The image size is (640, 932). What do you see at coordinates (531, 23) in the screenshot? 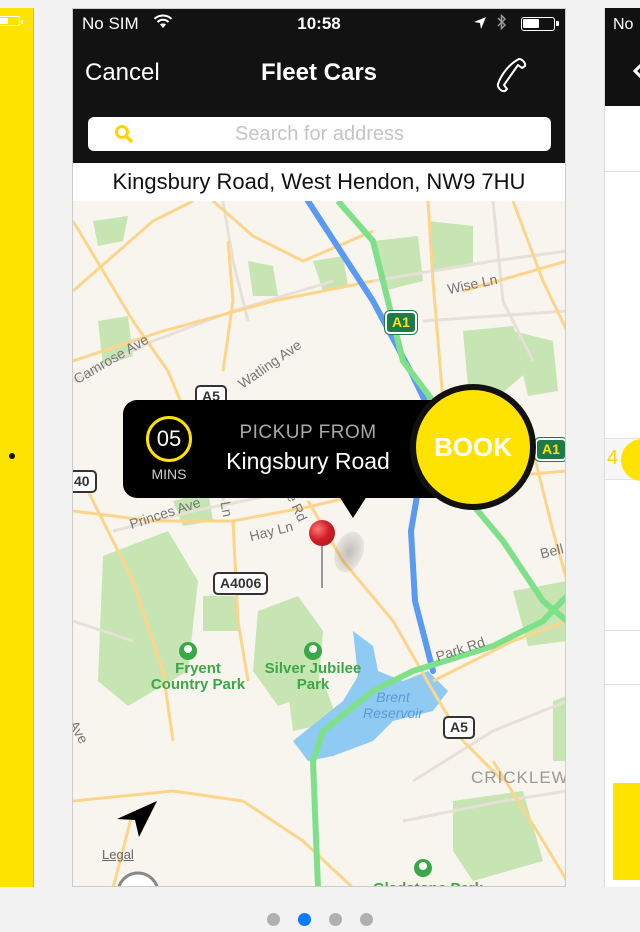
I see `battery-fill` at bounding box center [531, 23].